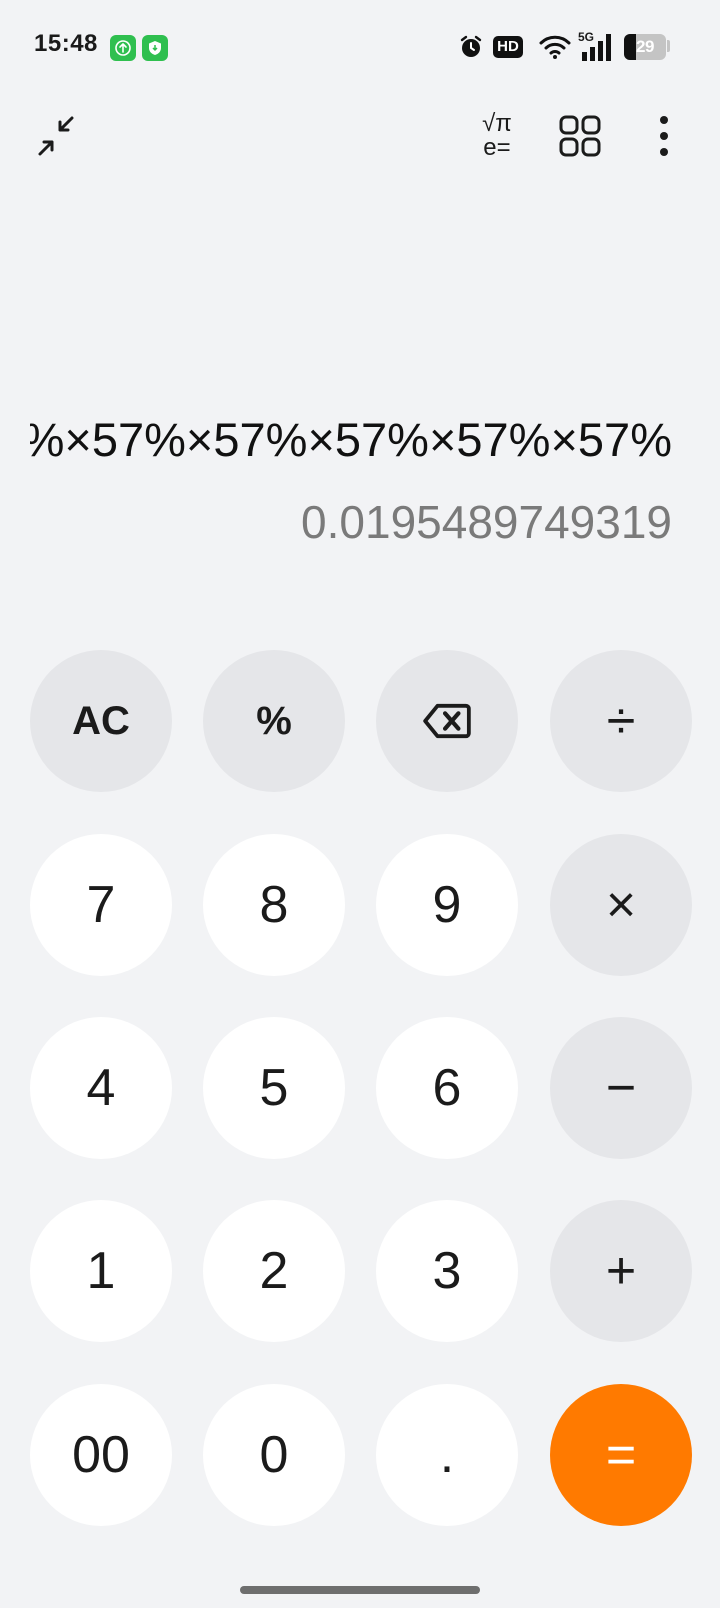  Describe the element at coordinates (555, 47) in the screenshot. I see `wifi-icon` at that location.